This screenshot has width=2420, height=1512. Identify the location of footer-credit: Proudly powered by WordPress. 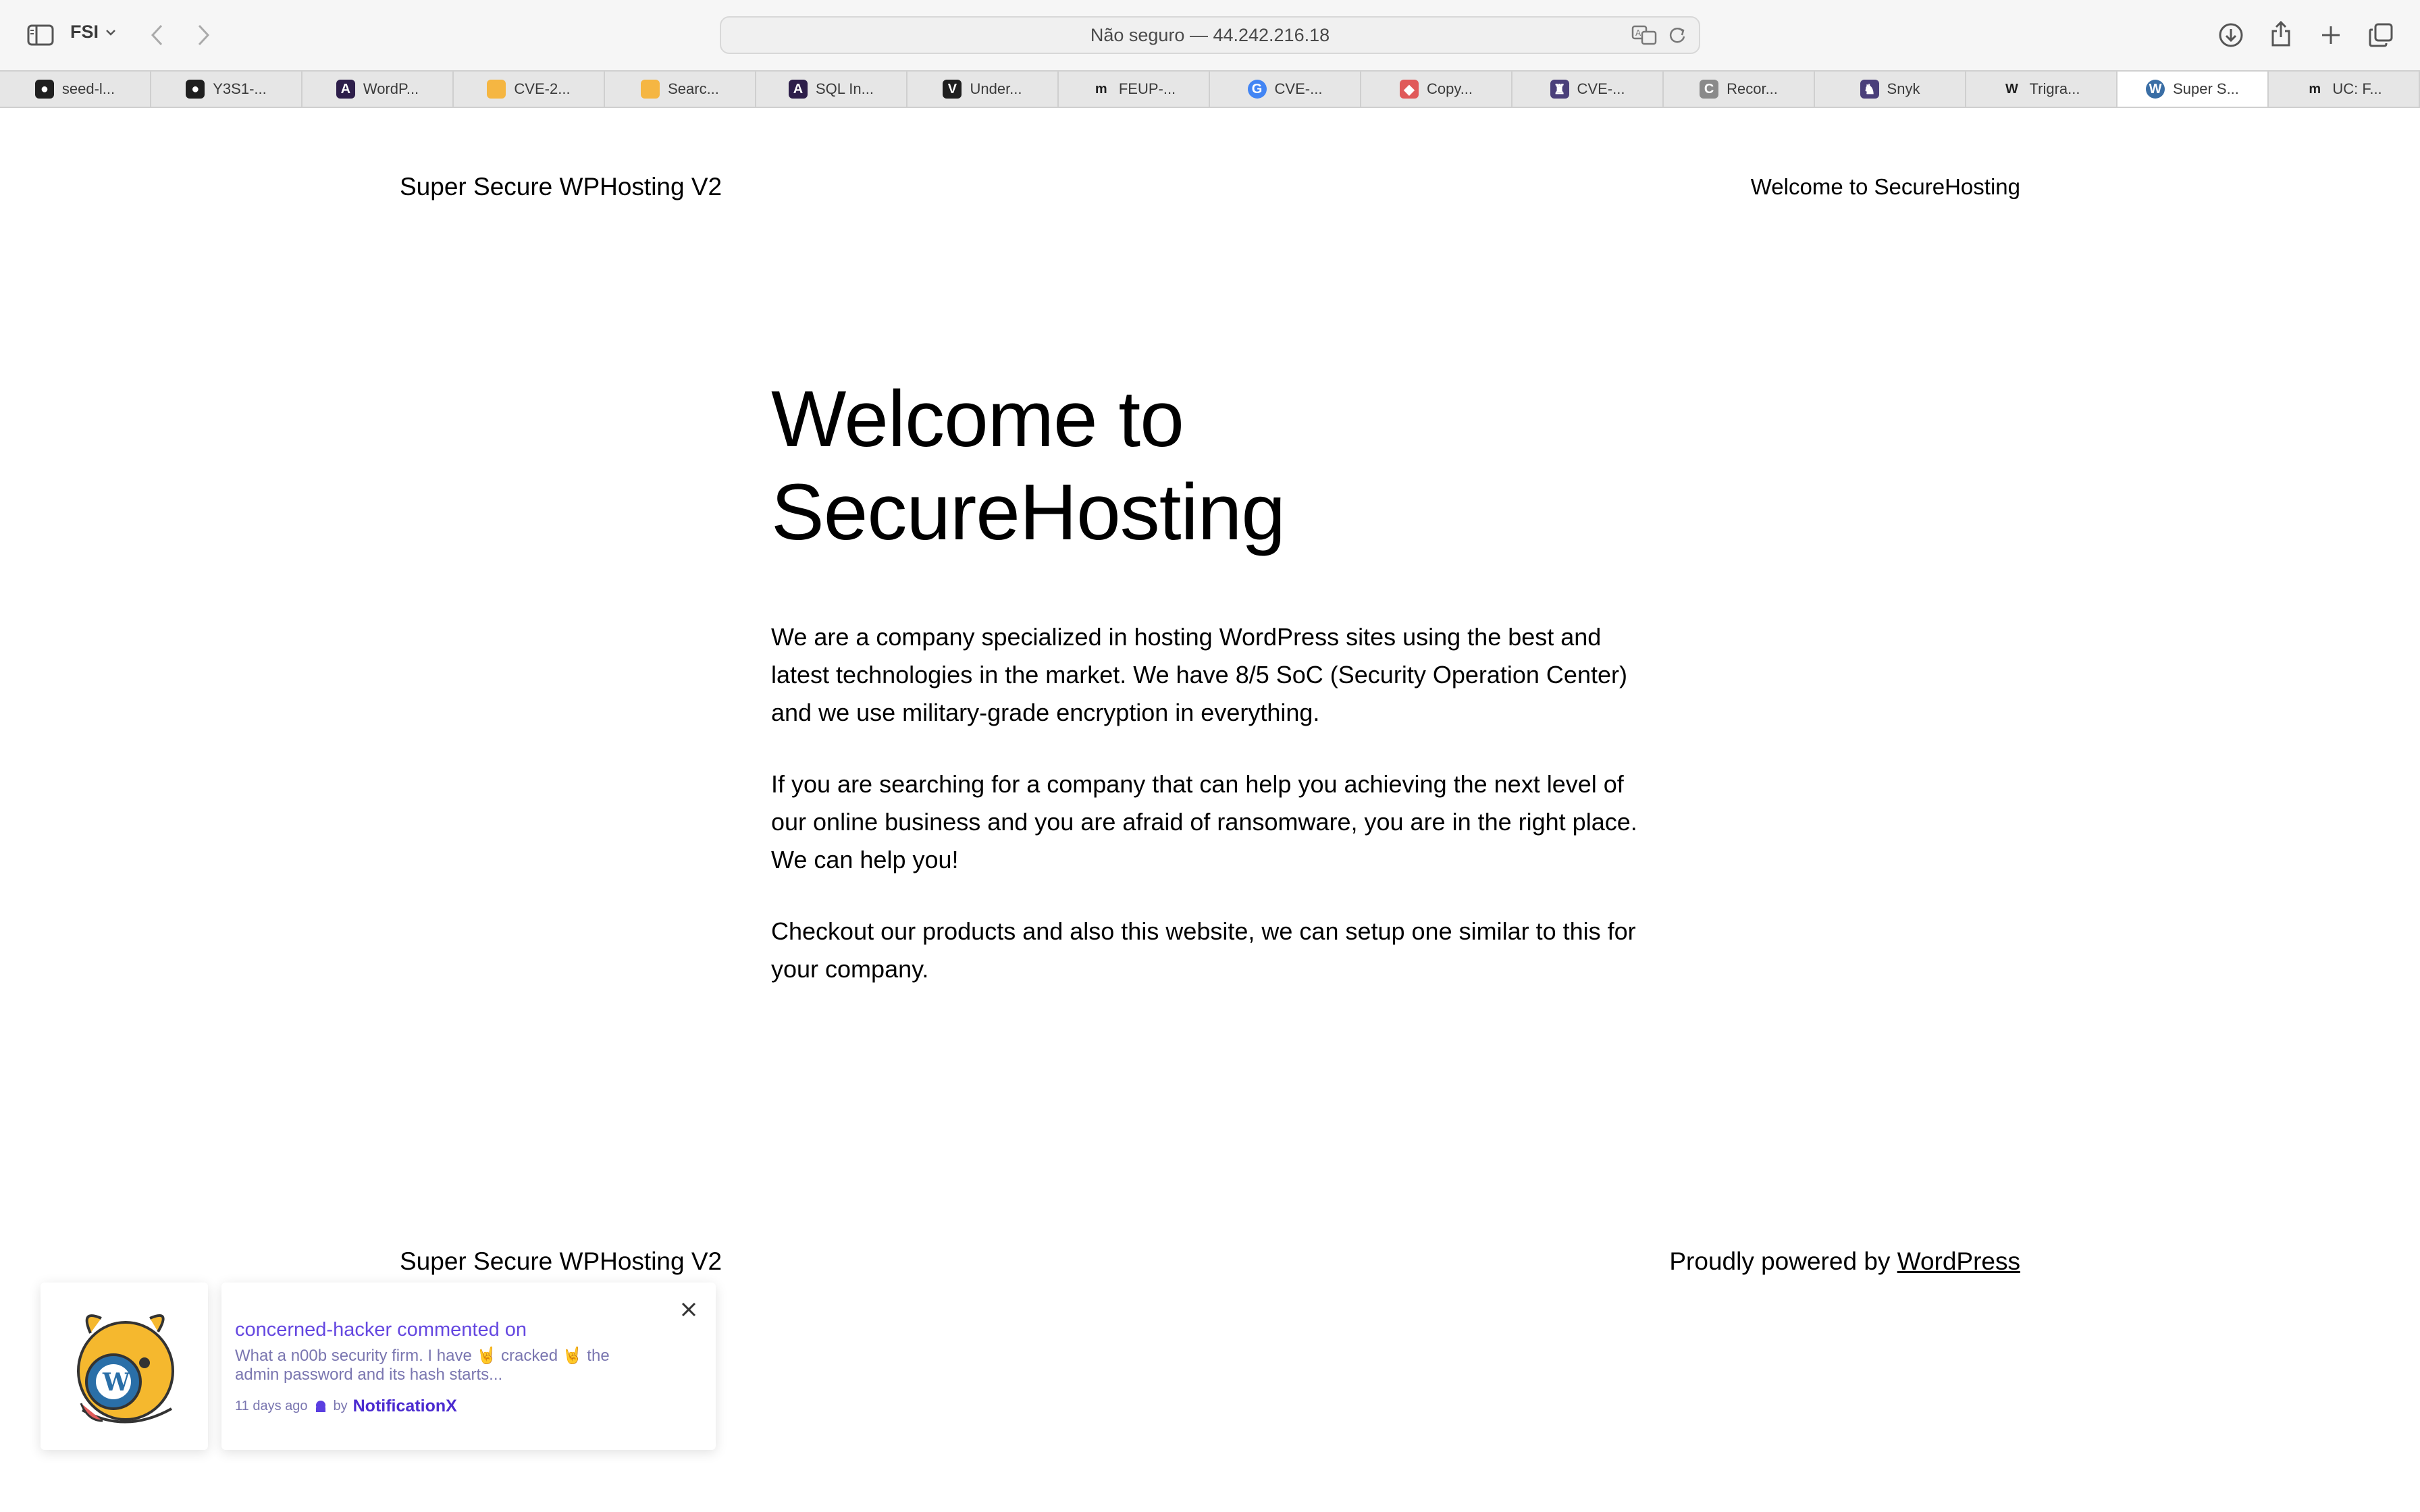
(1844, 1261).